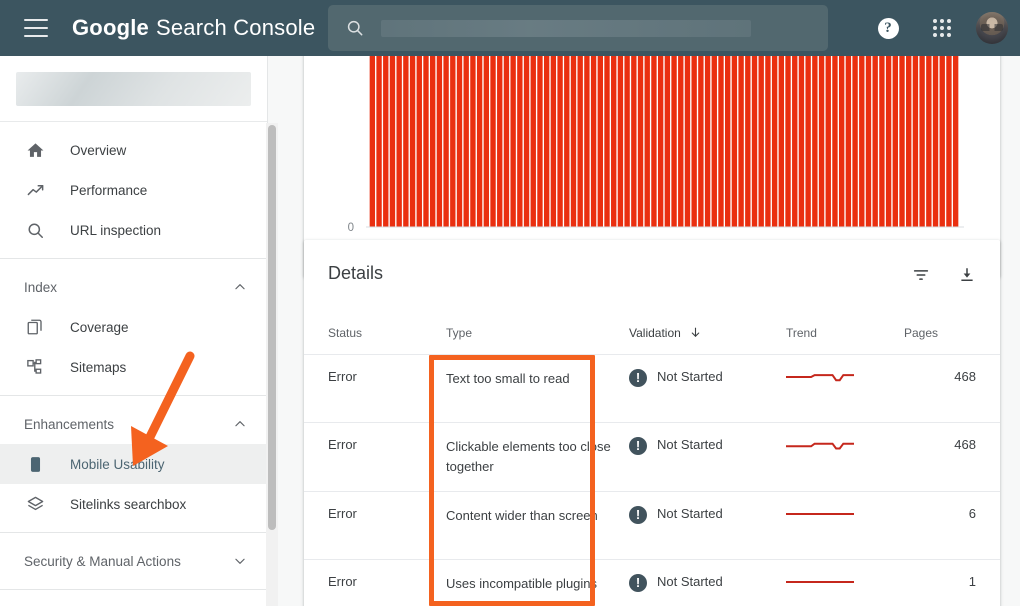  Describe the element at coordinates (98, 367) in the screenshot. I see `sidebar-item-label: Sitemaps` at that location.